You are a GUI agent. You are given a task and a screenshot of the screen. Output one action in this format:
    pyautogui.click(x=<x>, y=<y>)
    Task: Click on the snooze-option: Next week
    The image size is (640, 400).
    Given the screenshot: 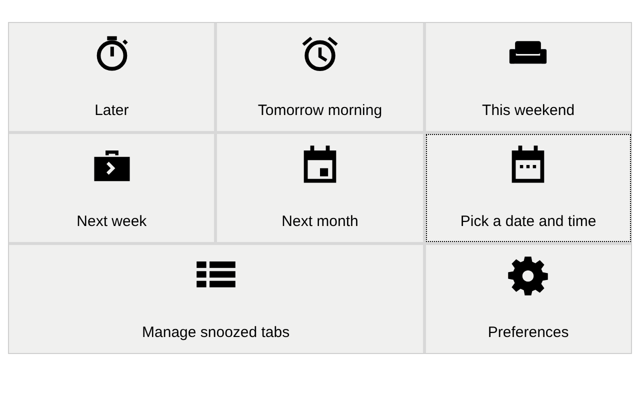 What is the action you would take?
    pyautogui.click(x=111, y=188)
    